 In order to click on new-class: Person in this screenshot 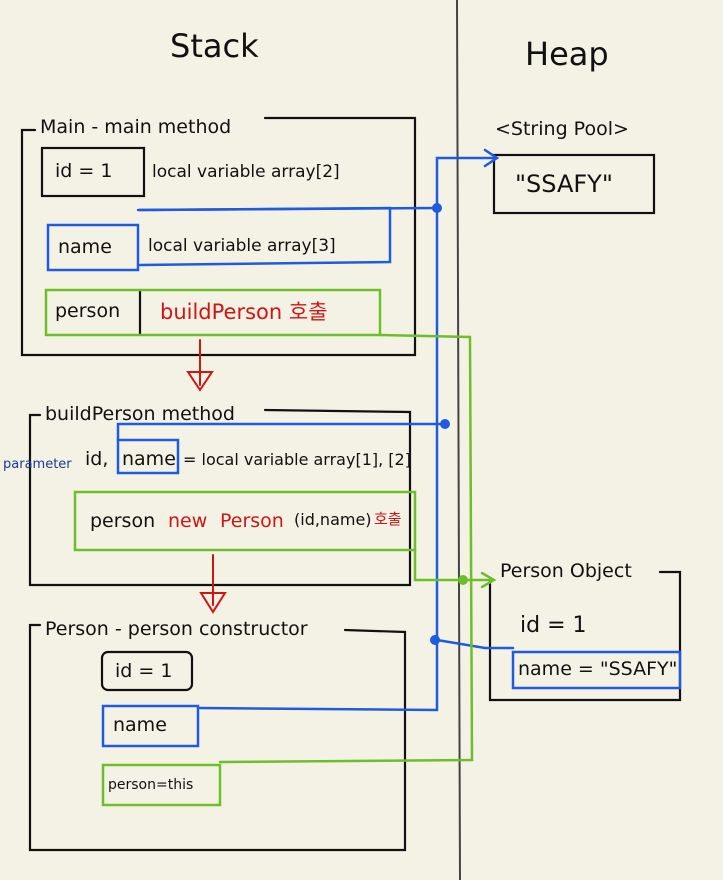, I will do `click(252, 521)`.